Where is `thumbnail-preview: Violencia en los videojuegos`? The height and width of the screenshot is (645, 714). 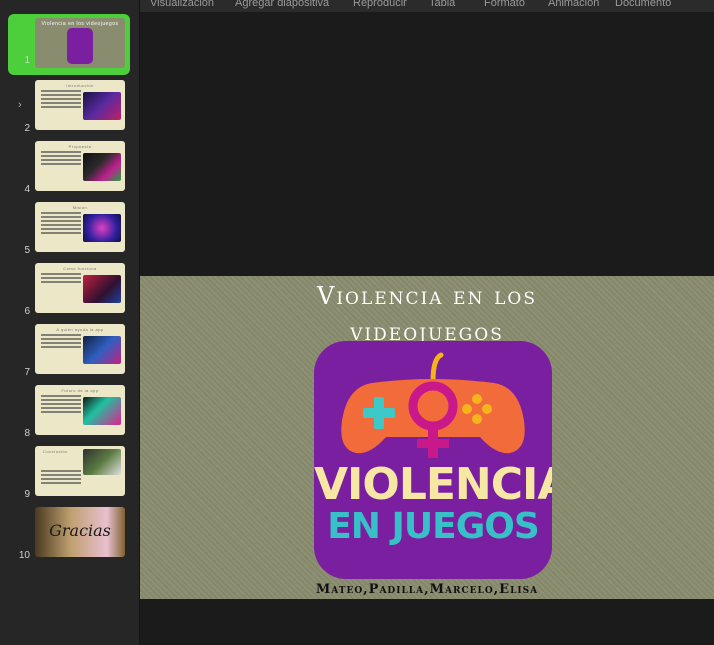
thumbnail-preview: Violencia en los videojuegos is located at coordinates (80, 43).